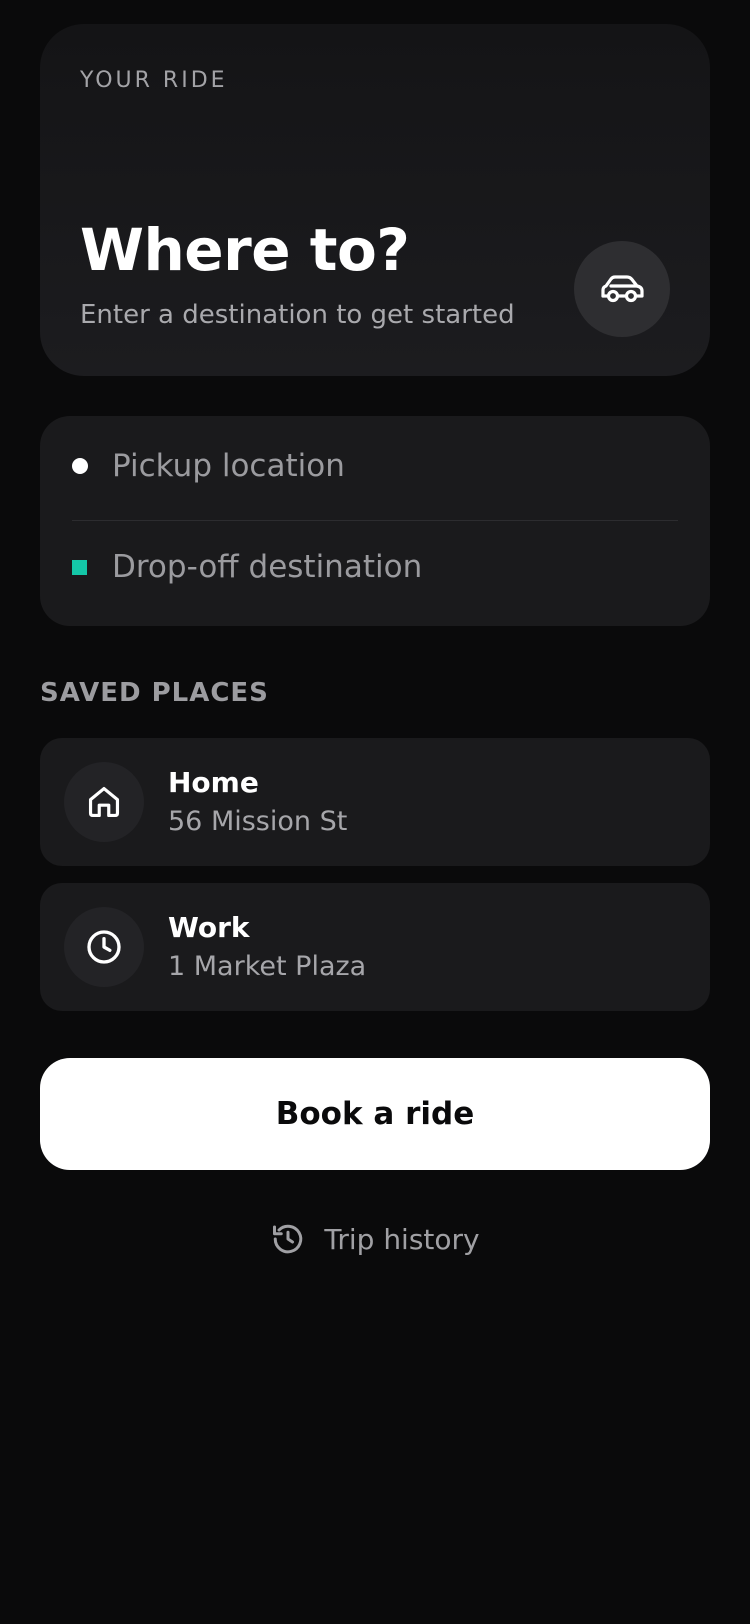  I want to click on car-badge, so click(622, 289).